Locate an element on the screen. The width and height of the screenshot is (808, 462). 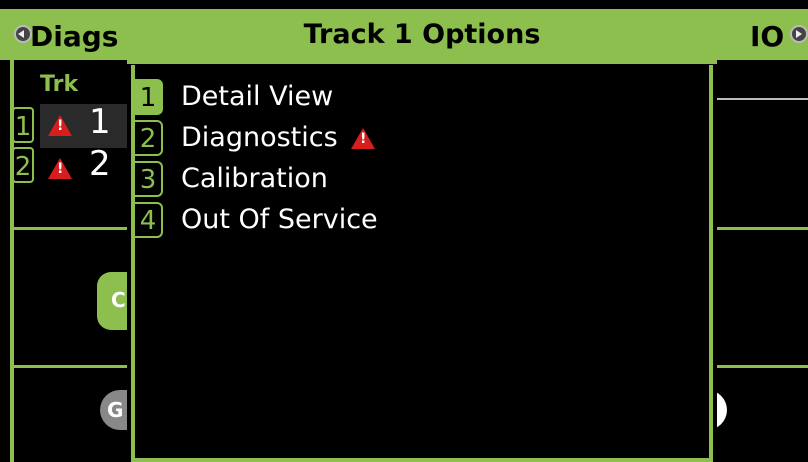
io-tab-title: IO is located at coordinates (767, 36).